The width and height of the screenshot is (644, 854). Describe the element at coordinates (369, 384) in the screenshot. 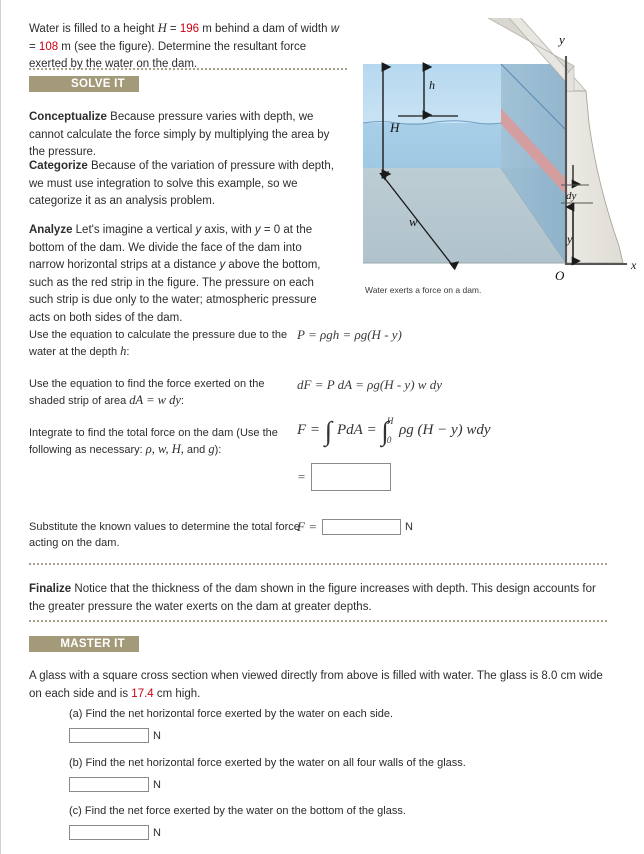

I see `equation-differential-force: dF = P dA = ρg(H - y) w dy` at that location.